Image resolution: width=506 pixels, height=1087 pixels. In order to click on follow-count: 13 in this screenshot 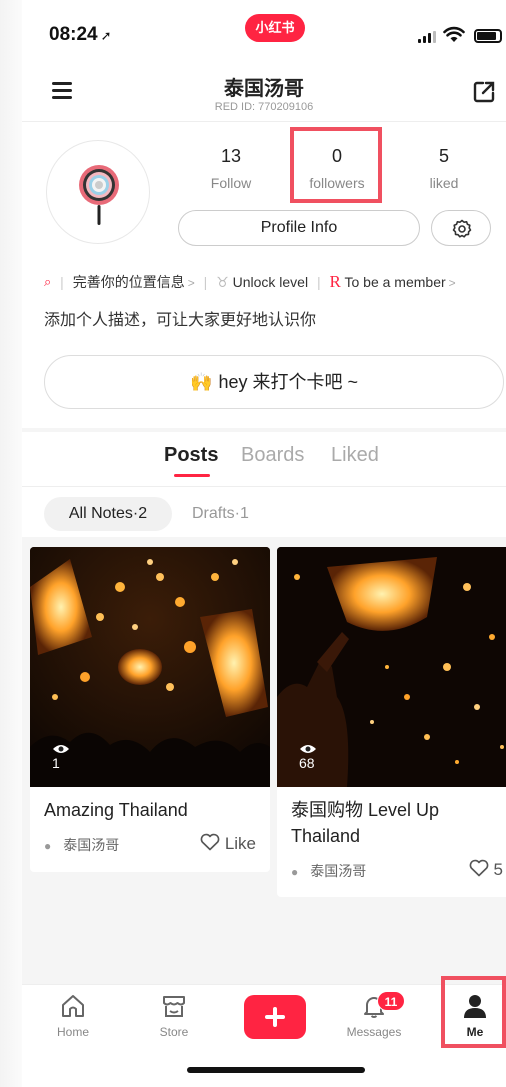, I will do `click(231, 156)`.